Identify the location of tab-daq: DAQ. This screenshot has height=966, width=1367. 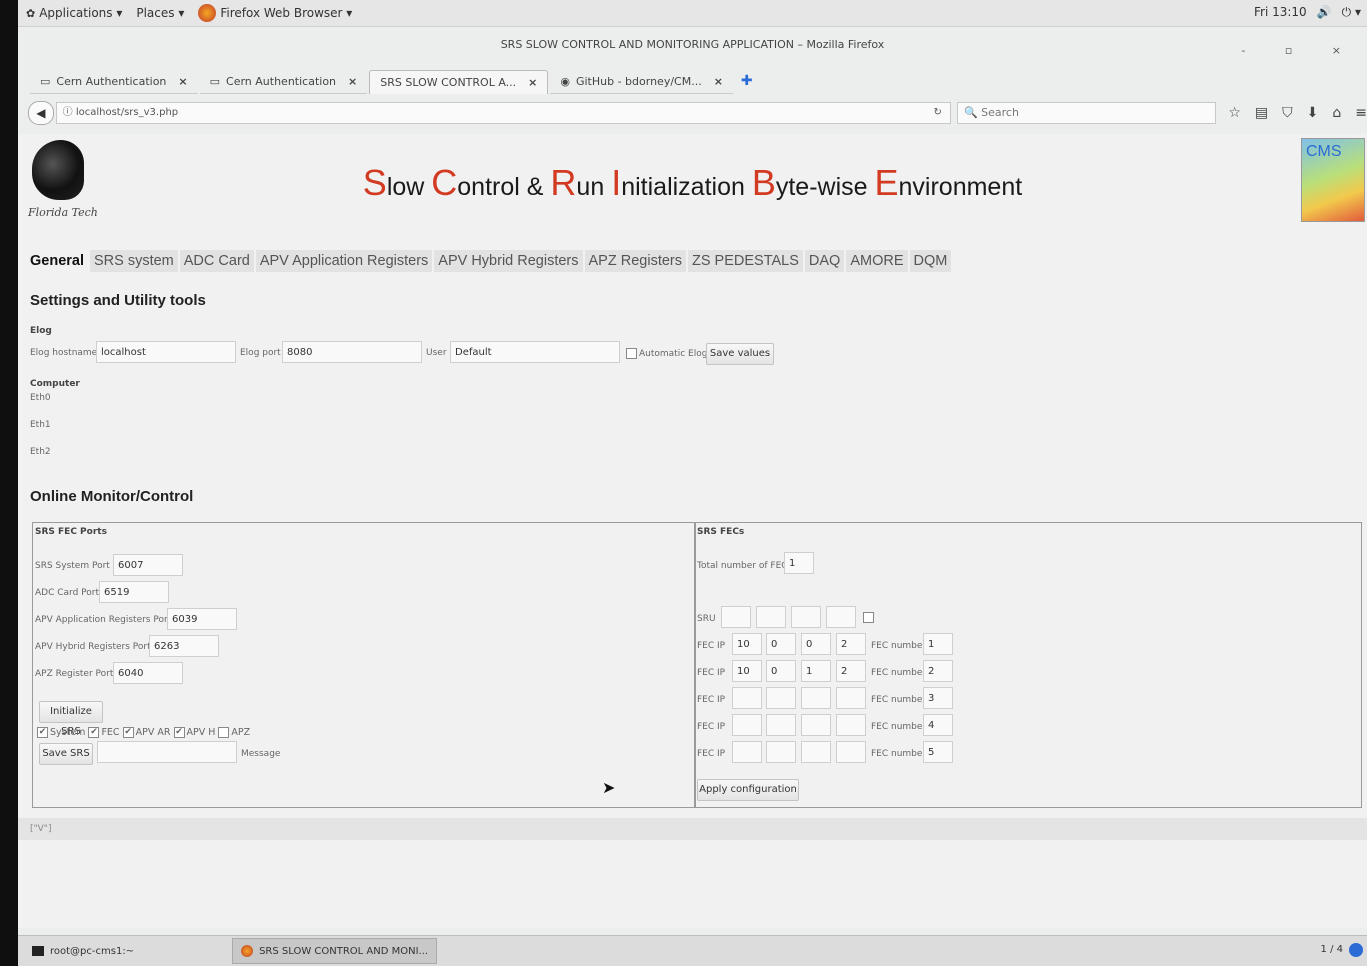
(824, 261).